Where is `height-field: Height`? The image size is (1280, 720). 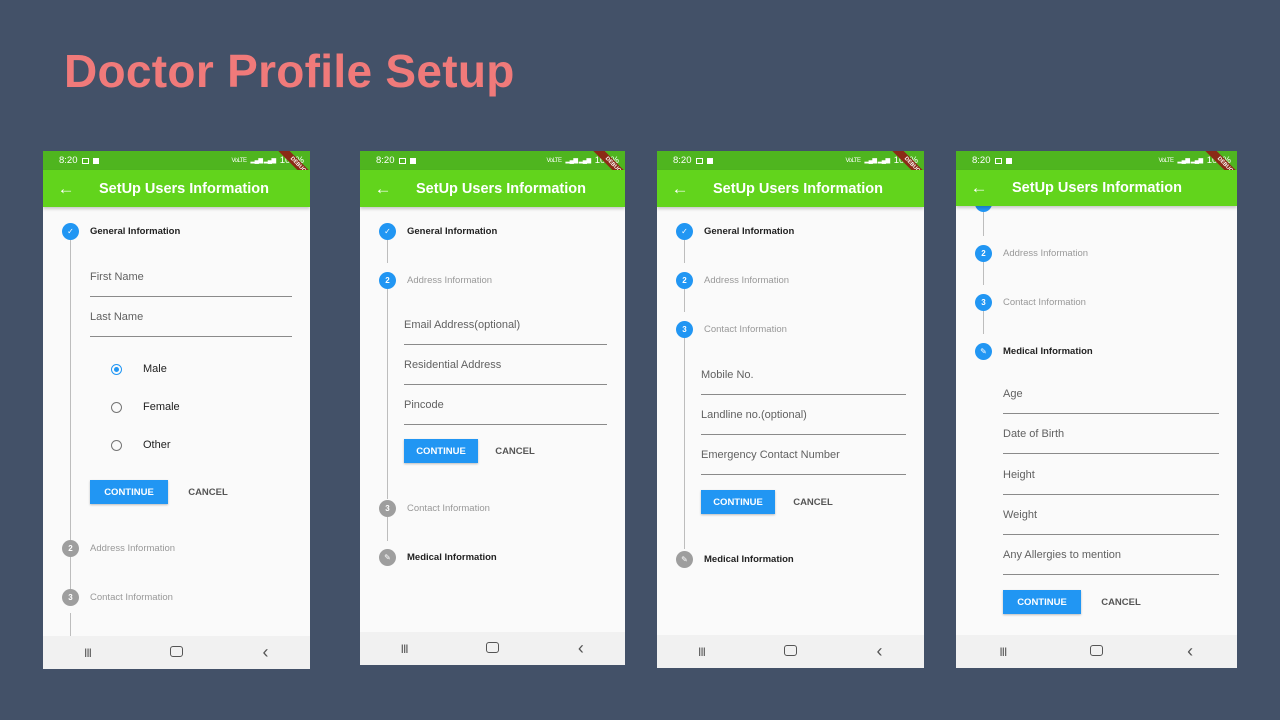 height-field: Height is located at coordinates (1111, 475).